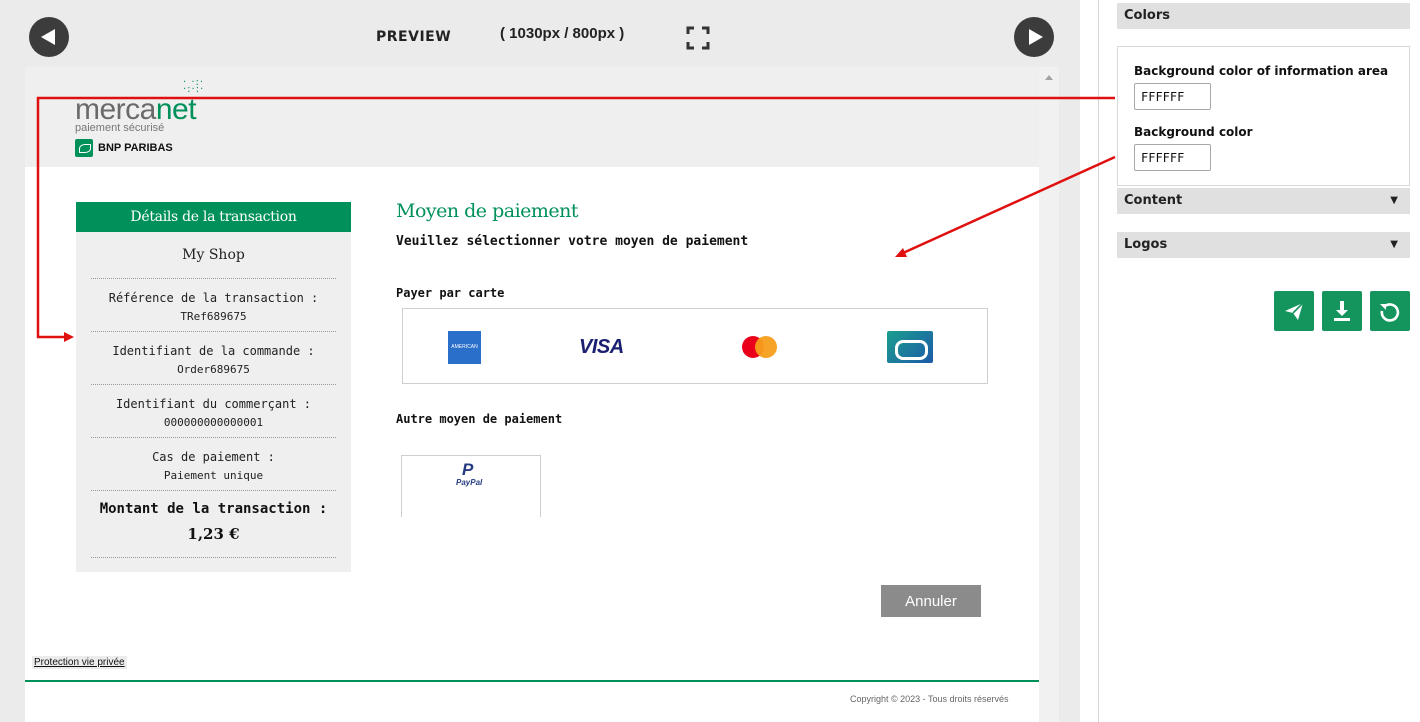 Image resolution: width=1420 pixels, height=722 pixels. I want to click on paypal-option: P PayPal, so click(471, 486).